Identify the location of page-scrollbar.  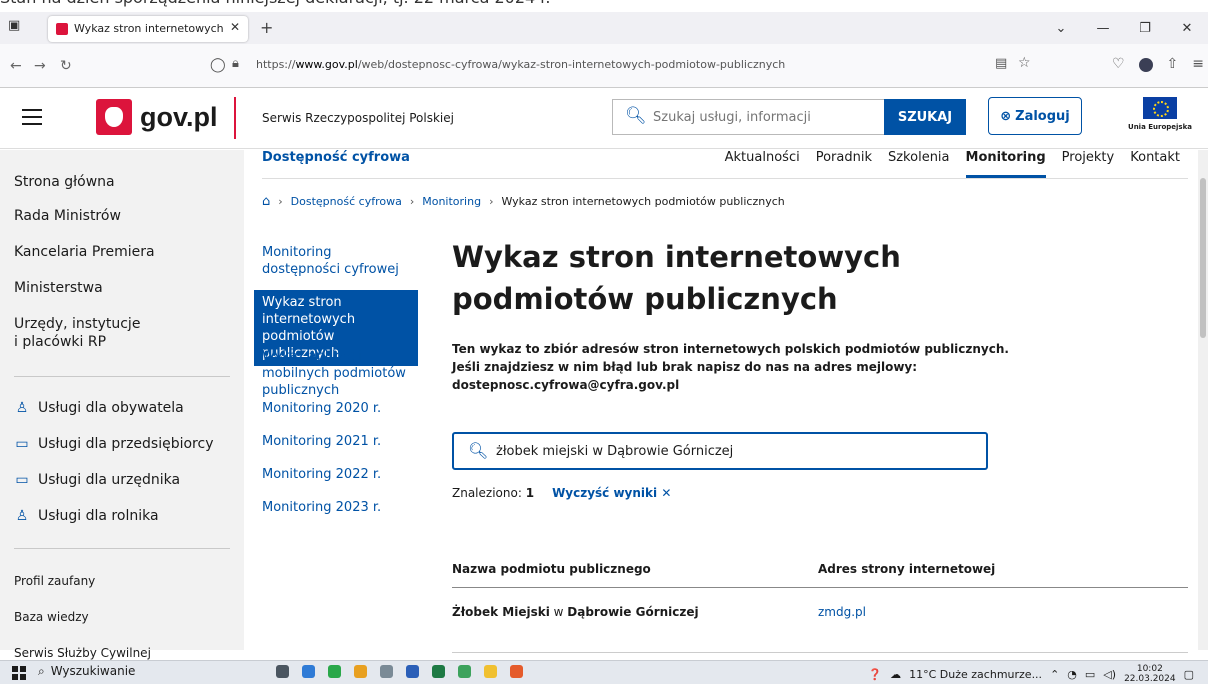
(1203, 400).